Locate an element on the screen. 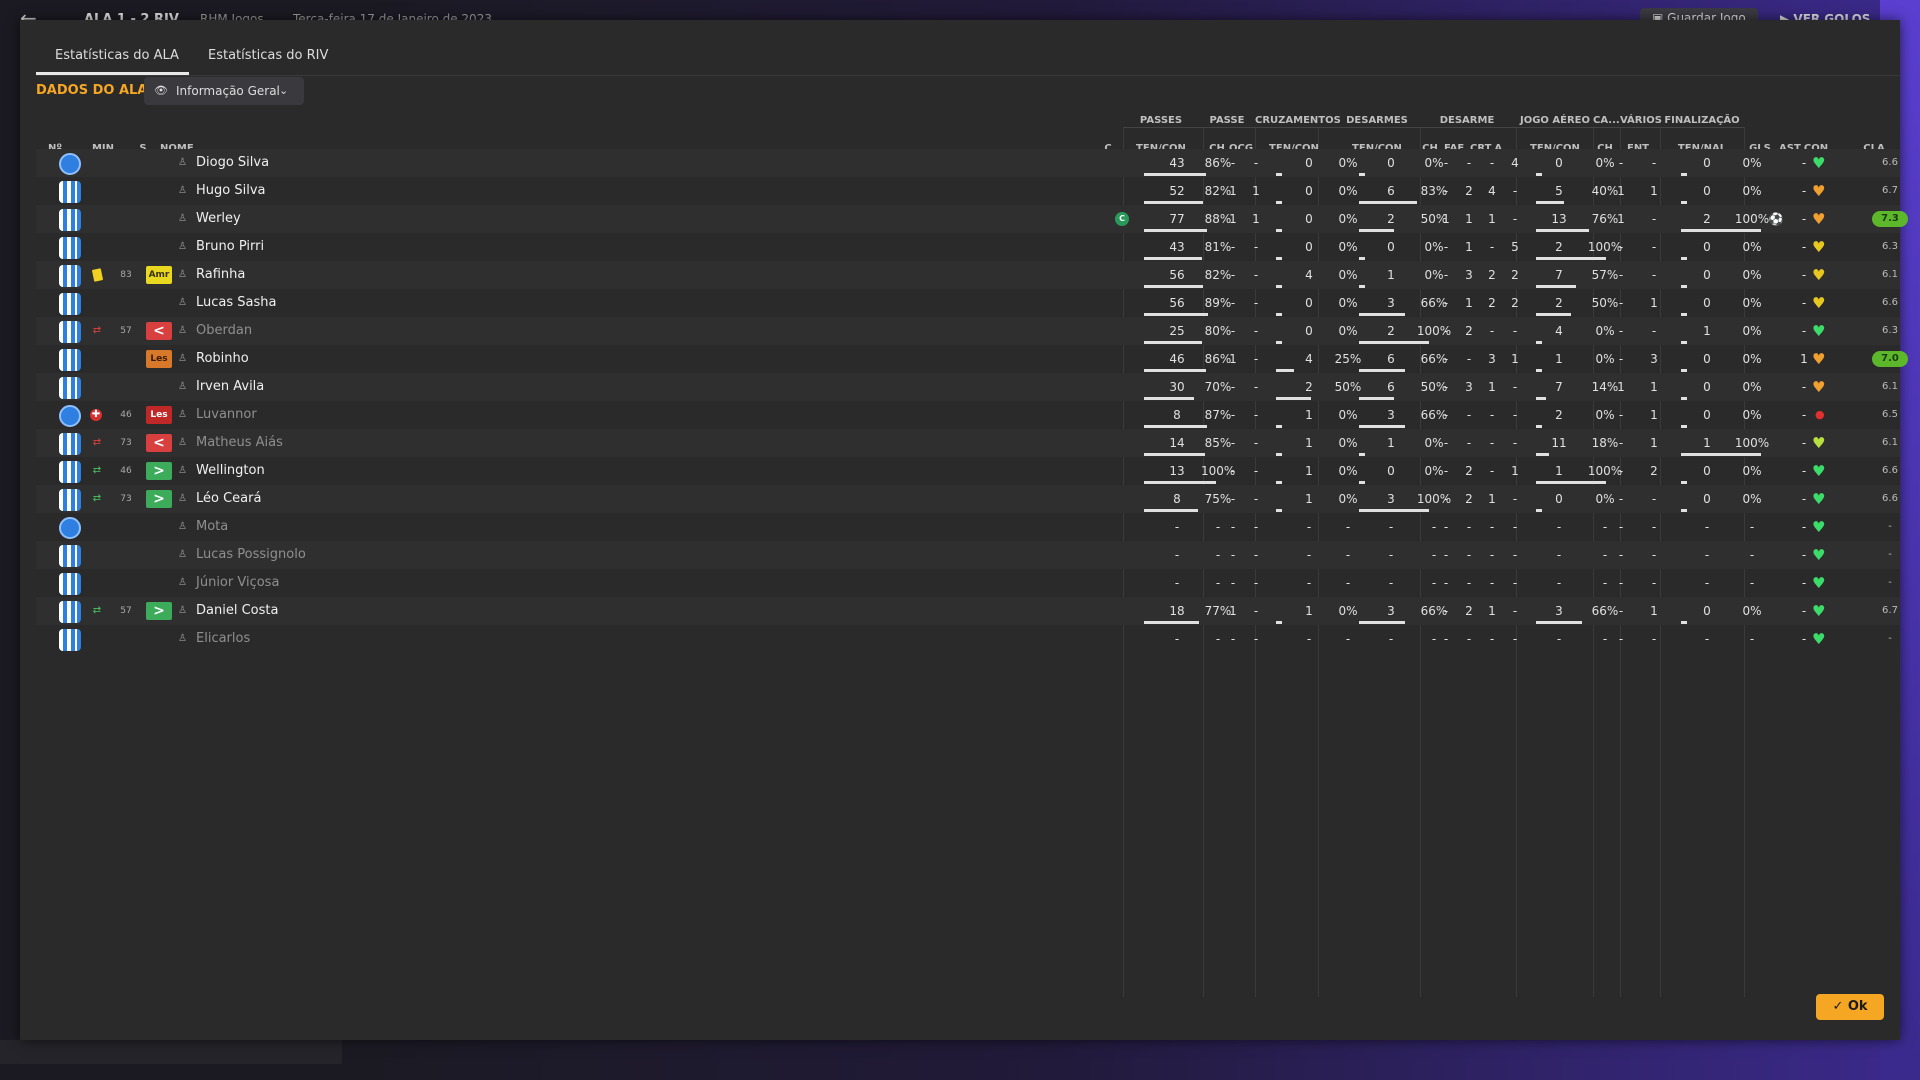  header-divider is located at coordinates (1433, 127).